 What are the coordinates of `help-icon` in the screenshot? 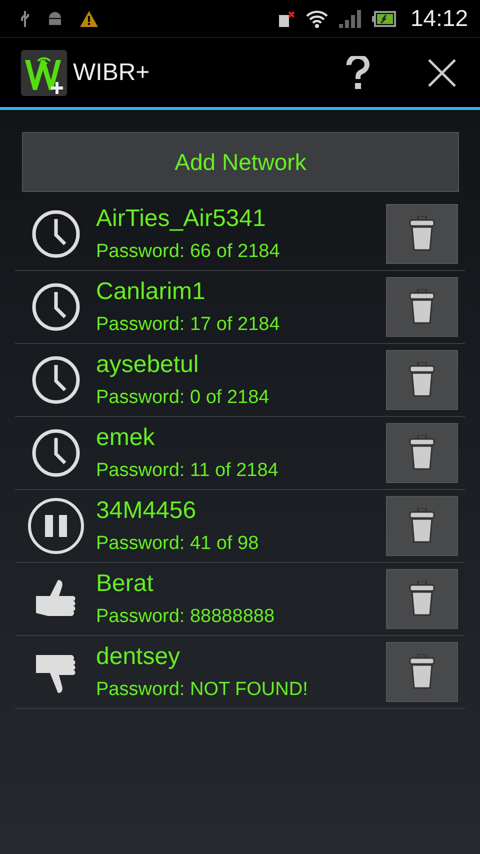 It's located at (358, 73).